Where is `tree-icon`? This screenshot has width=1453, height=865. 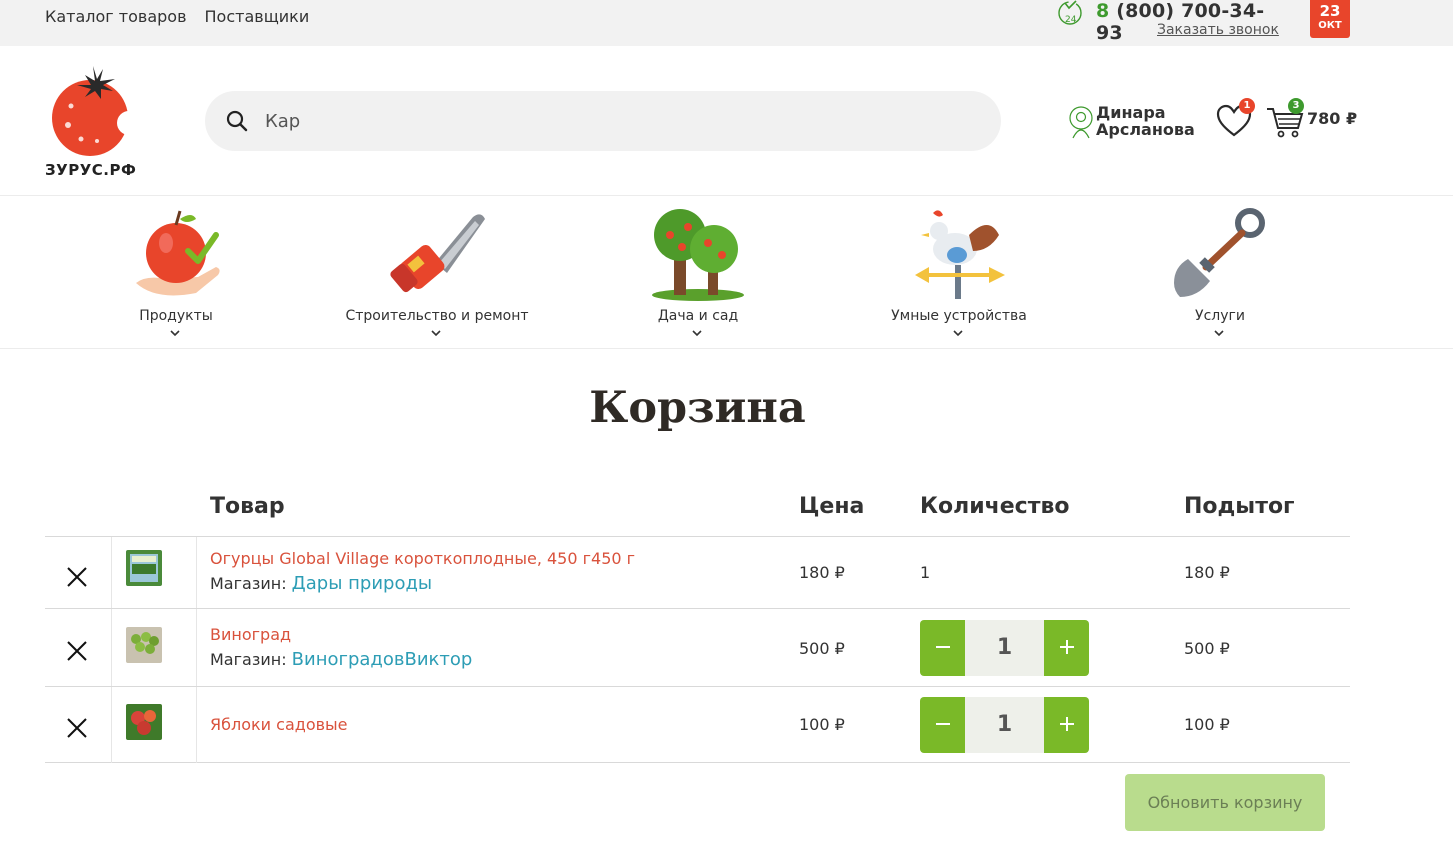 tree-icon is located at coordinates (698, 255).